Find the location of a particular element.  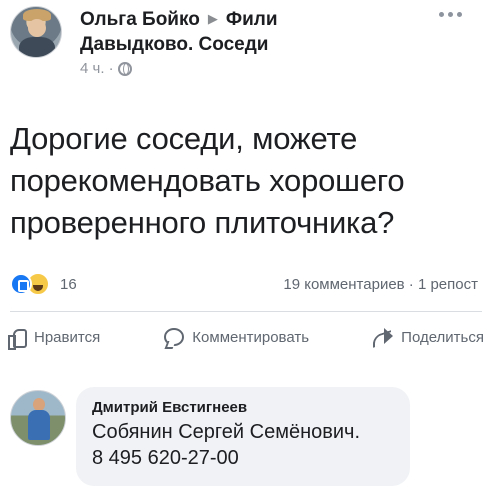

commenter-avatar is located at coordinates (38, 418).